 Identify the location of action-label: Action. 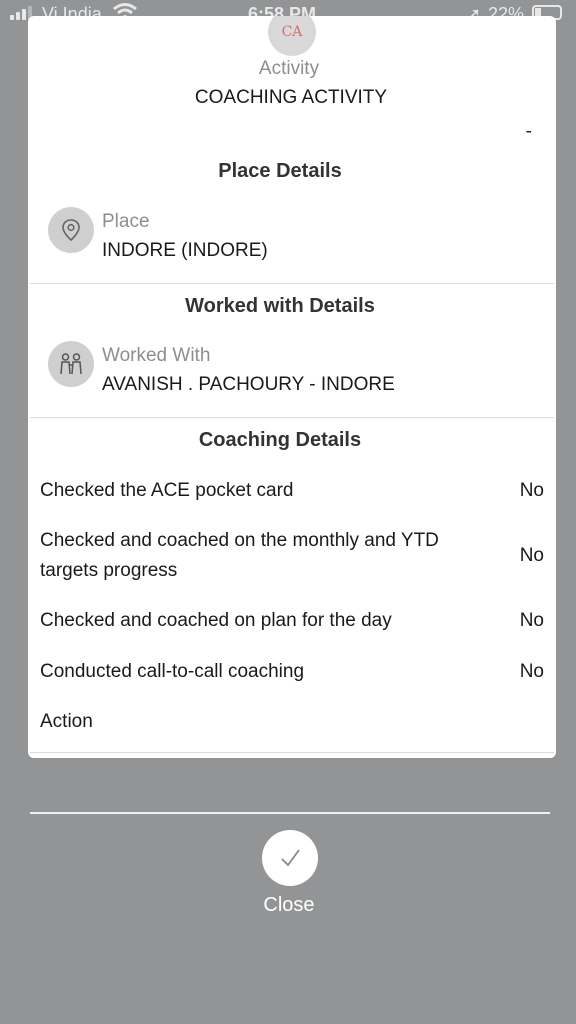
(66, 721).